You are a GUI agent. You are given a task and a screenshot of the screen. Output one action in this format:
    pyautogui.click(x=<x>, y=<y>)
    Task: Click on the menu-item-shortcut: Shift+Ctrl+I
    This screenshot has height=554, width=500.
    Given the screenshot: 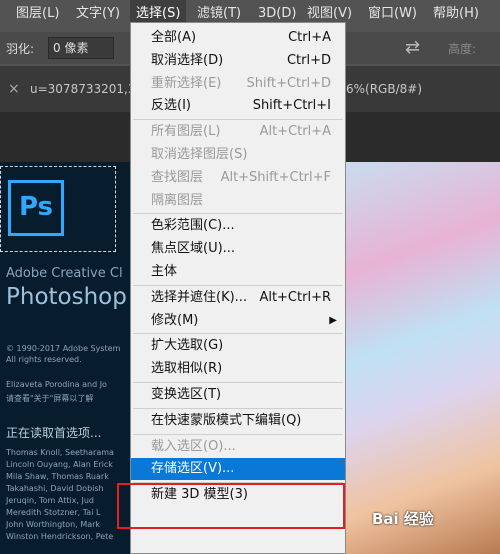 What is the action you would take?
    pyautogui.click(x=291, y=106)
    